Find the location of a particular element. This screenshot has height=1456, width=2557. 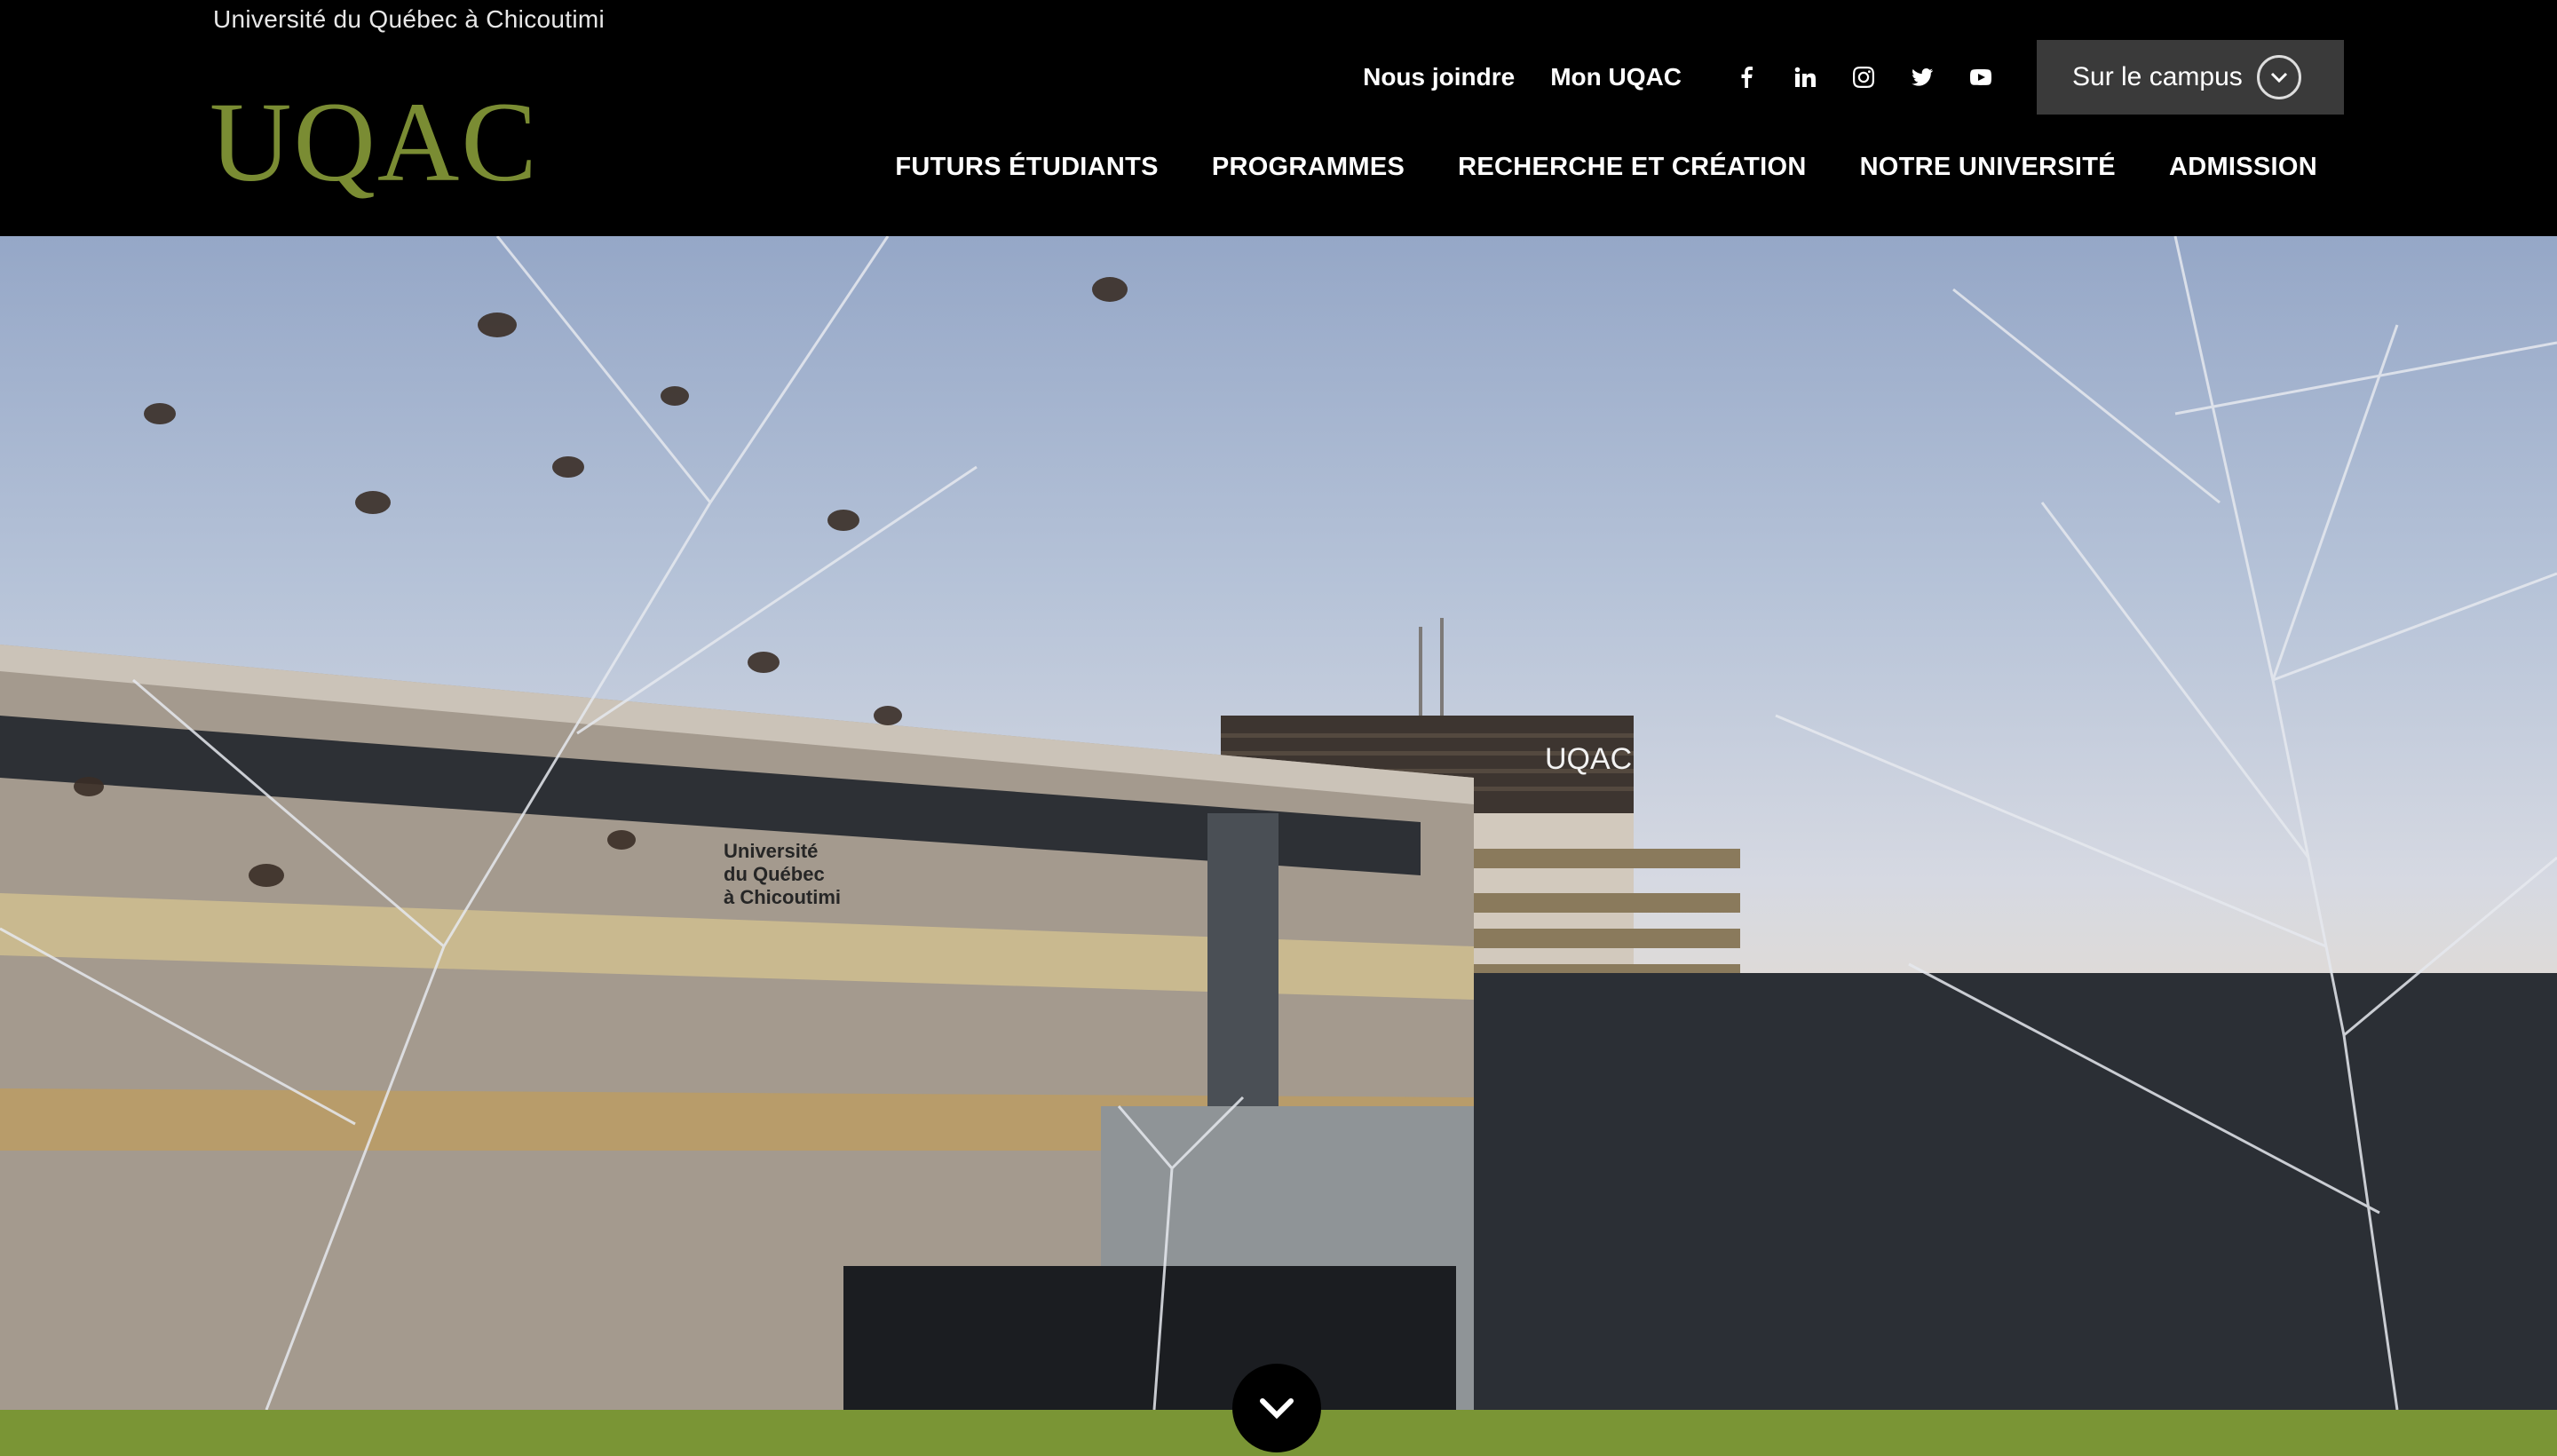

sur-le-campus-button: Sur le campus is located at coordinates (2190, 77).